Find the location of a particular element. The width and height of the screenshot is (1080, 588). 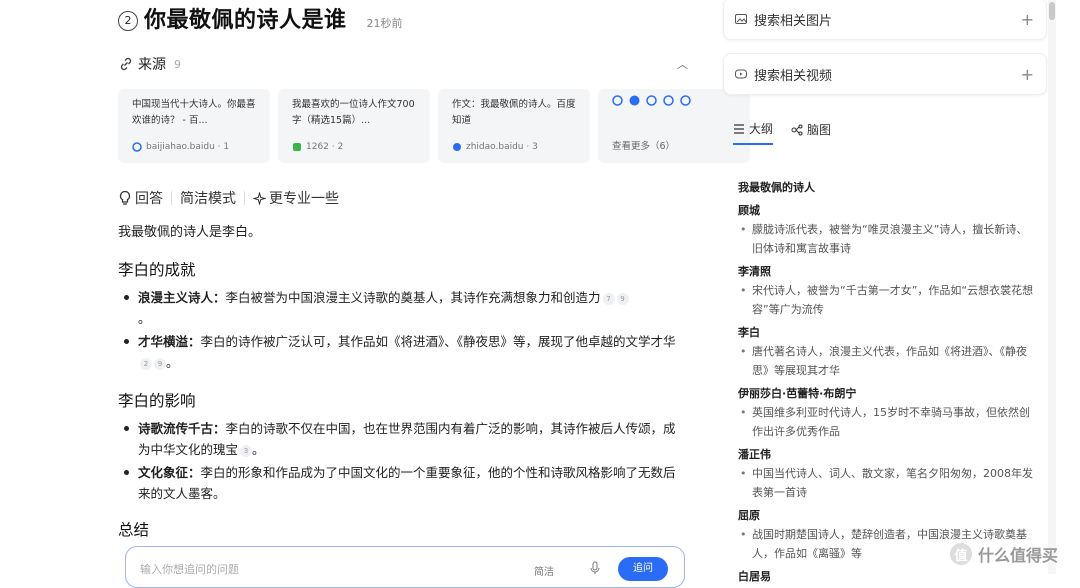

citation-badge: 2 is located at coordinates (146, 363).